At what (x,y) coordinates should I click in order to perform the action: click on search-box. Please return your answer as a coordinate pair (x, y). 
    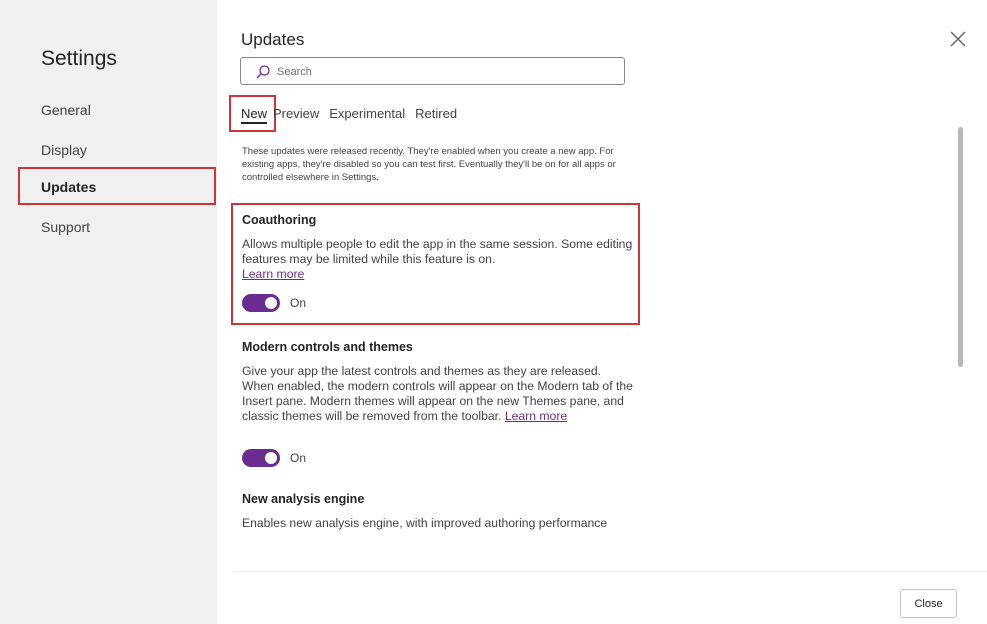
    Looking at the image, I should click on (432, 71).